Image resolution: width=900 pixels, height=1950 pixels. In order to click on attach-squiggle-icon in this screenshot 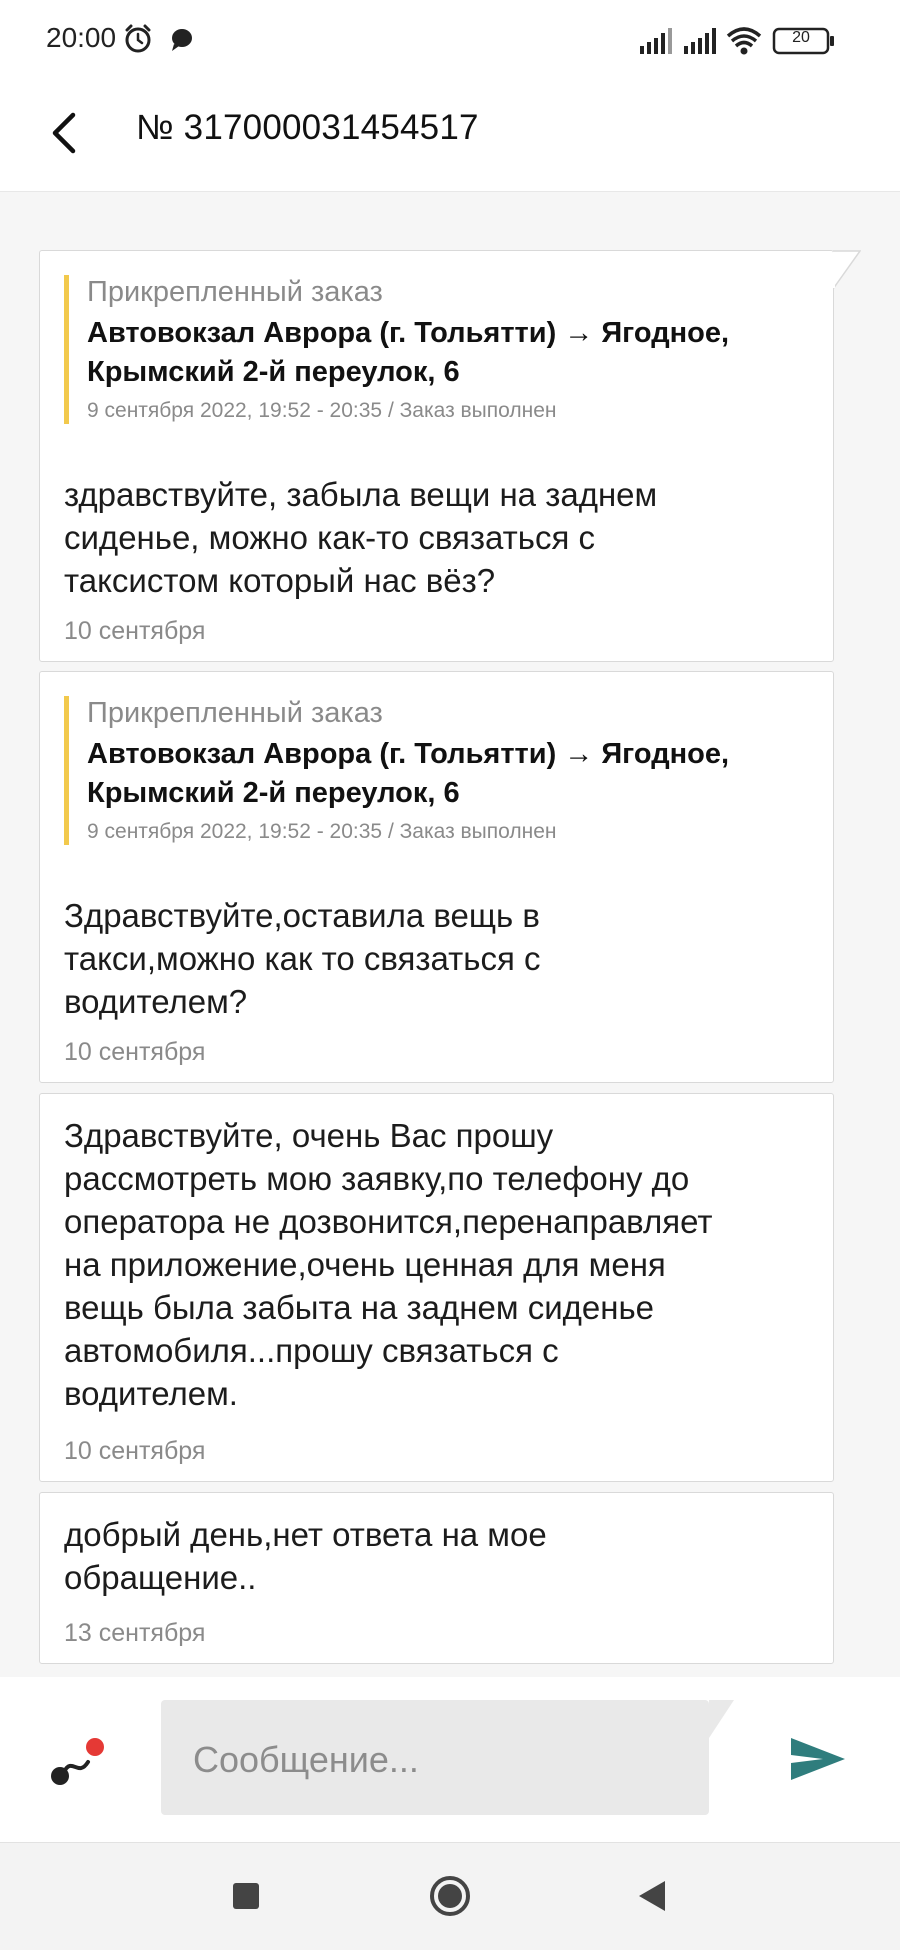, I will do `click(77, 1761)`.